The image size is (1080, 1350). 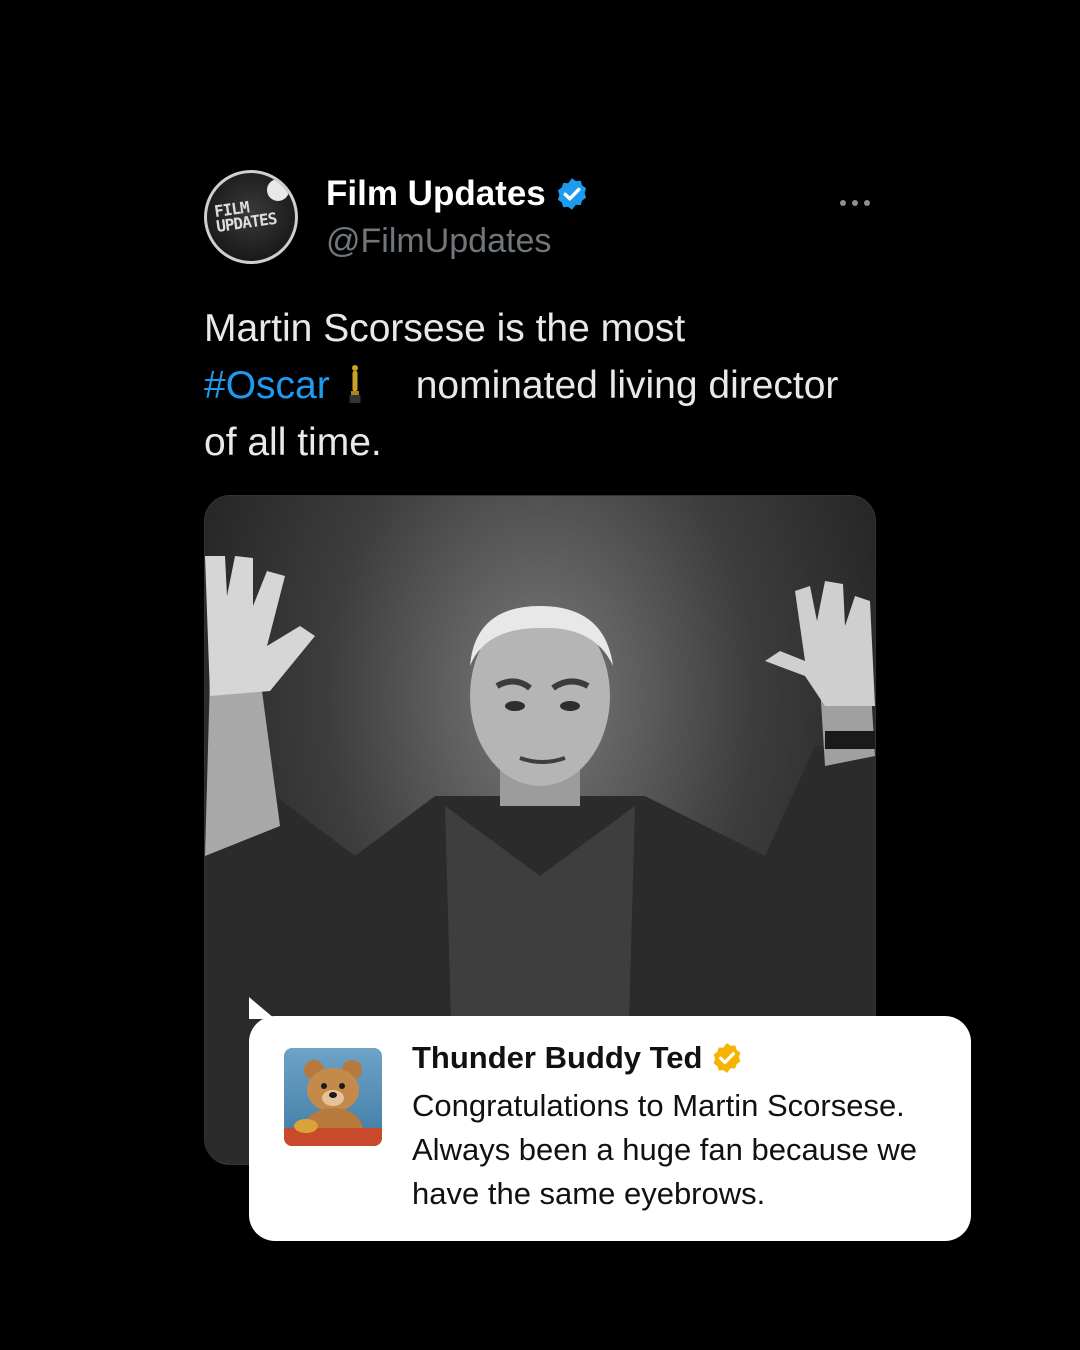 I want to click on author-handle: @FilmUpdates, so click(x=438, y=241).